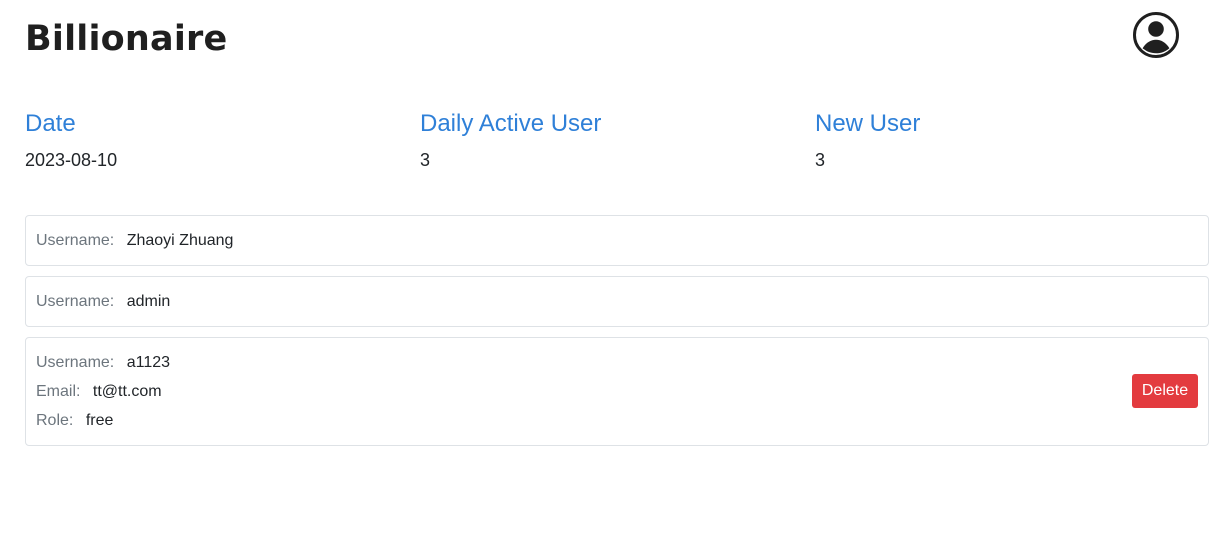  What do you see at coordinates (148, 362) in the screenshot?
I see `username-value: a1123` at bounding box center [148, 362].